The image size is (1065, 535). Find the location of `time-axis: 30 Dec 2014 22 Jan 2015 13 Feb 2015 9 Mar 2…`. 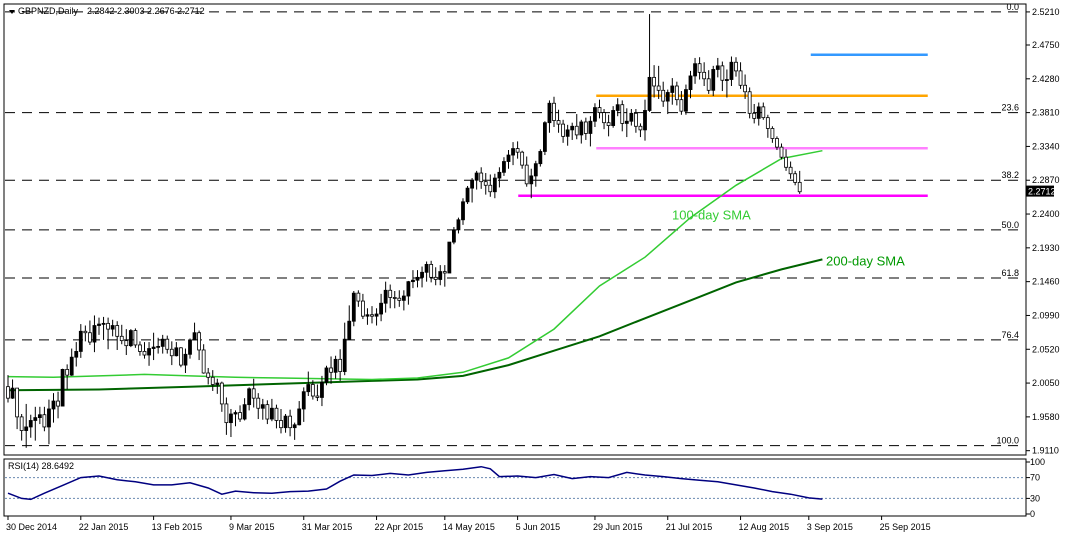

time-axis: 30 Dec 2014 22 Jan 2015 13 Feb 2015 9 Mar 2… is located at coordinates (515, 523).